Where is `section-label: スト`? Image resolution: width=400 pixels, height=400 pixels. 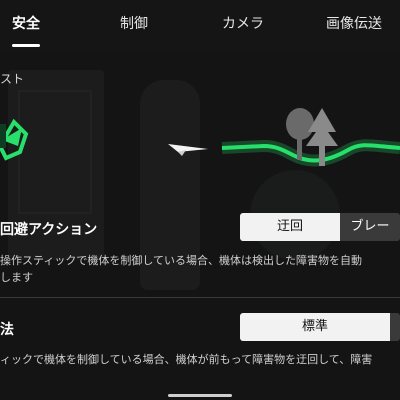 section-label: スト is located at coordinates (12, 79).